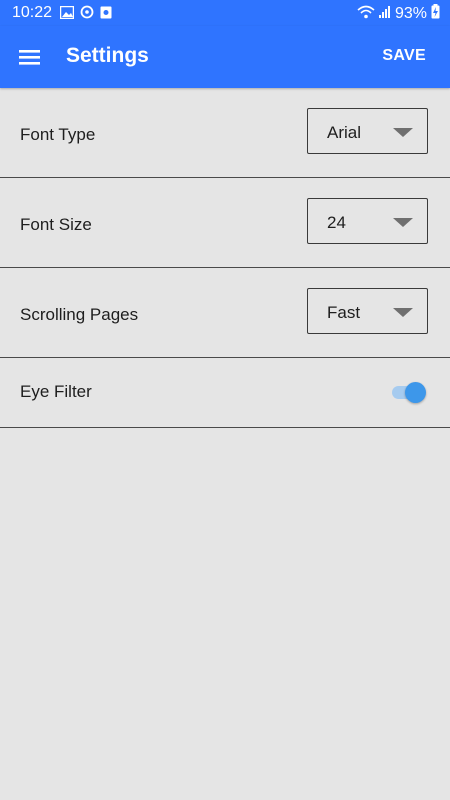  I want to click on scrolling-pages-label: Scrolling Pages, so click(79, 314).